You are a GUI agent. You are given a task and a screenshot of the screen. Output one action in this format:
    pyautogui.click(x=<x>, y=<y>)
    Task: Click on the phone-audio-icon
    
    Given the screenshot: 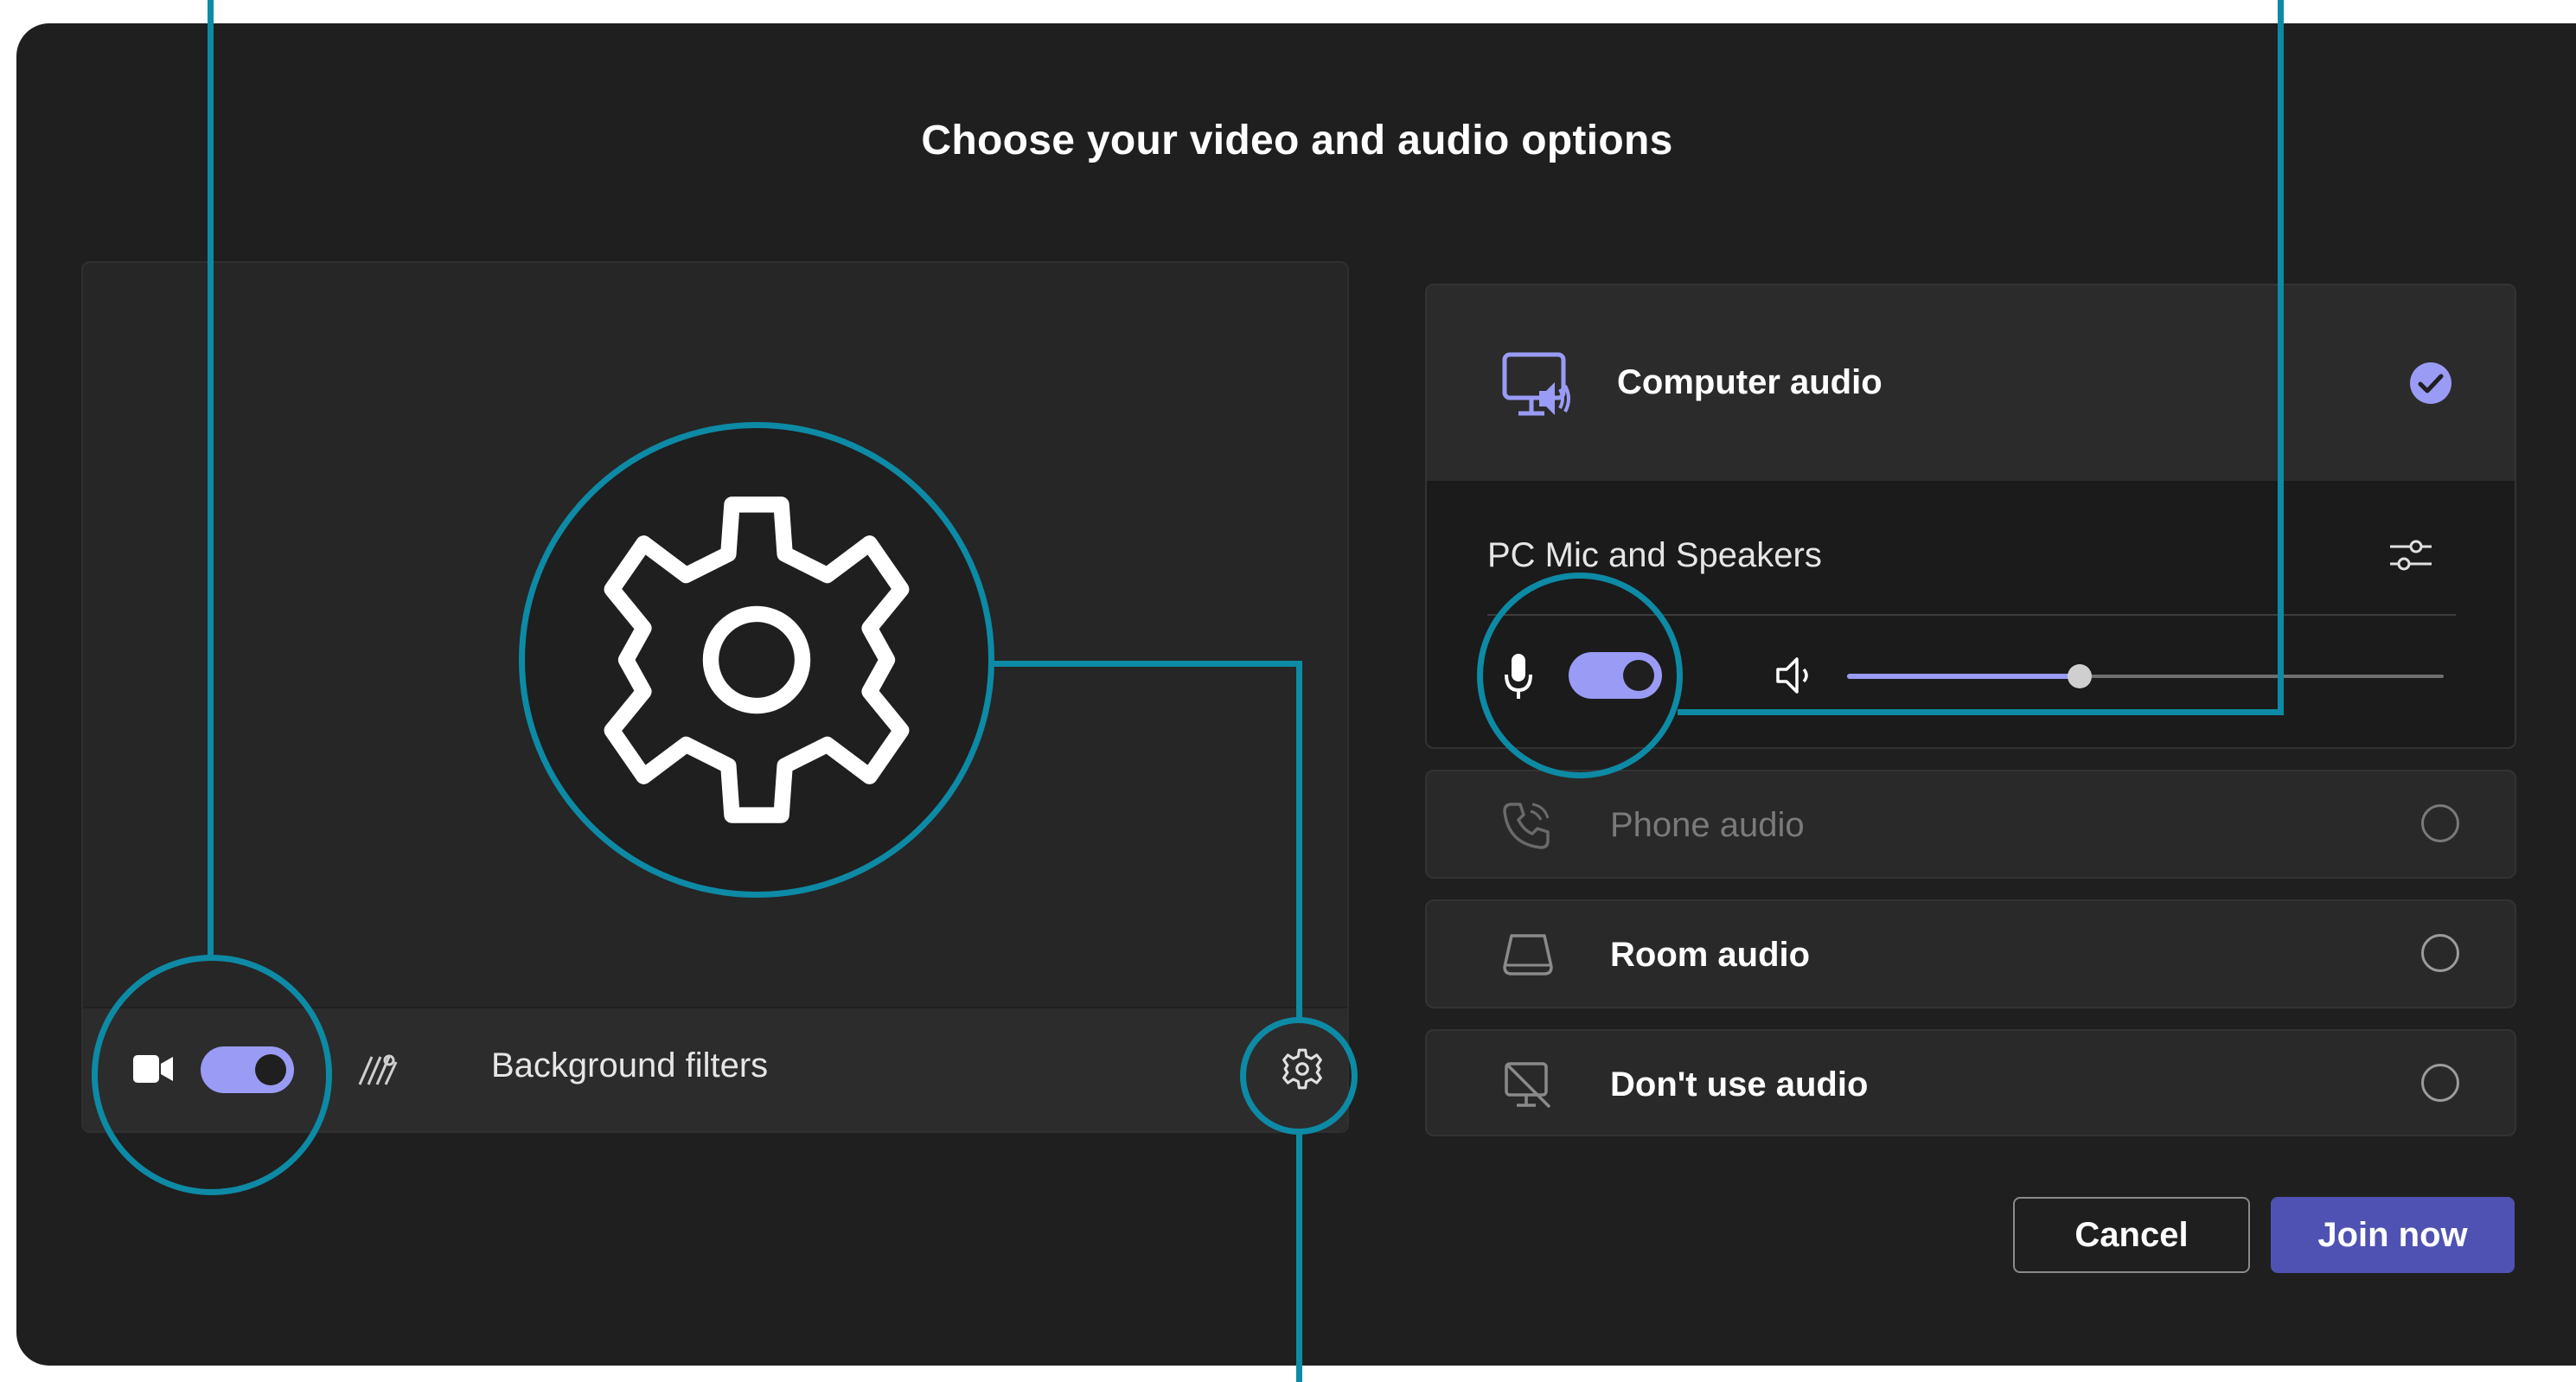 What is the action you would take?
    pyautogui.click(x=1527, y=826)
    